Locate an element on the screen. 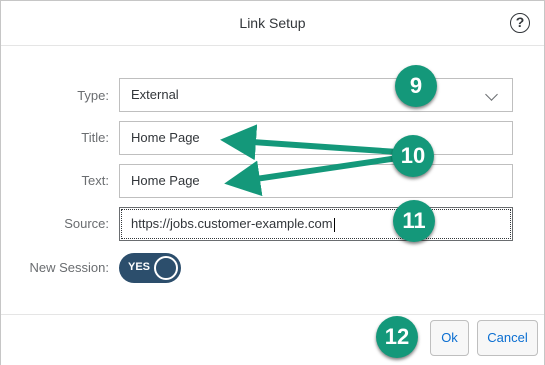 Image resolution: width=545 pixels, height=365 pixels. arrow-to-title is located at coordinates (309, 142).